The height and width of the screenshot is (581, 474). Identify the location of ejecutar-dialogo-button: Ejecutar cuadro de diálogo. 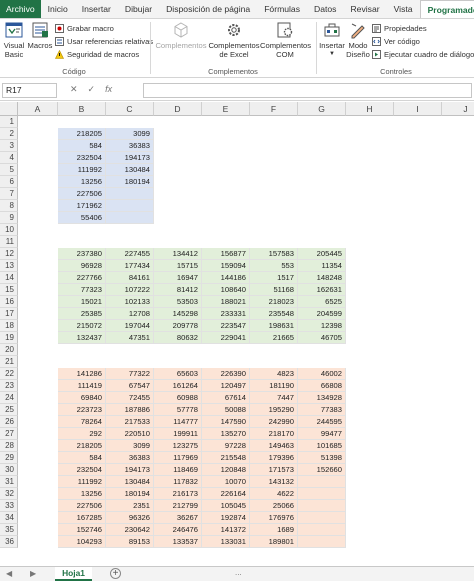
(423, 54).